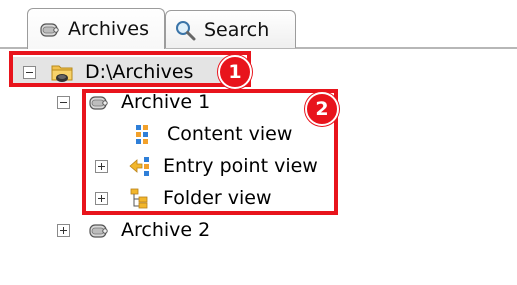  What do you see at coordinates (166, 230) in the screenshot?
I see `tree-item-archive-2-label: Archive 2` at bounding box center [166, 230].